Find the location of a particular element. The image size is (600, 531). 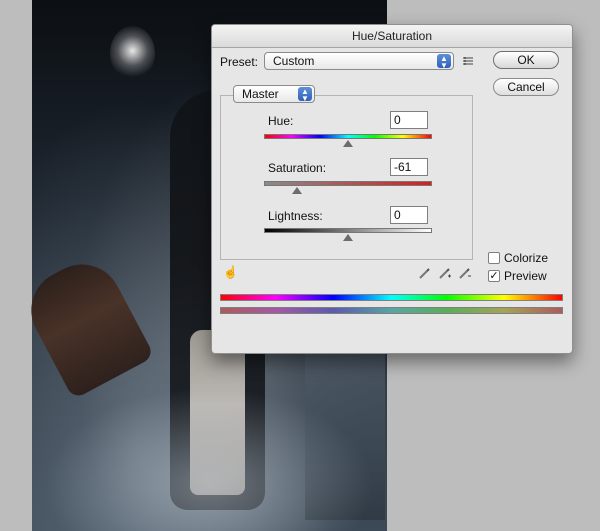

ok-button: OK is located at coordinates (526, 60).